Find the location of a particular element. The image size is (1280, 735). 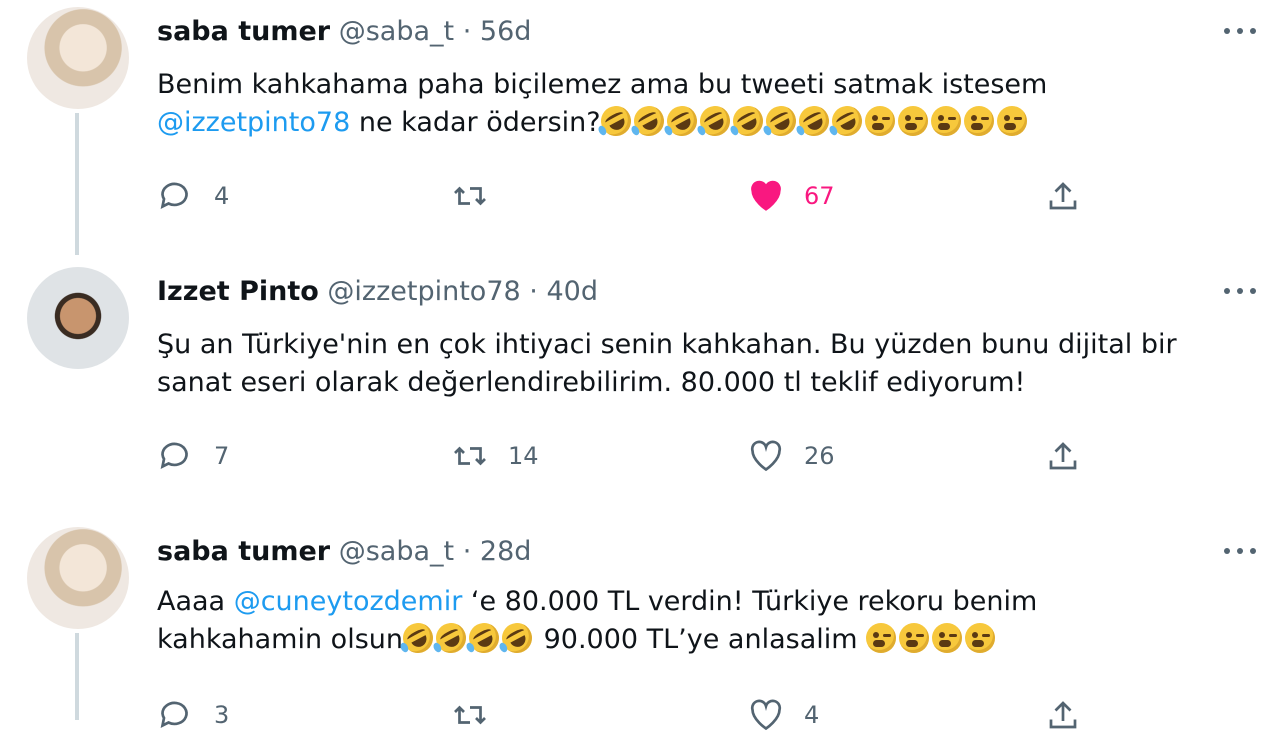

reply-button: 7 is located at coordinates (193, 456).